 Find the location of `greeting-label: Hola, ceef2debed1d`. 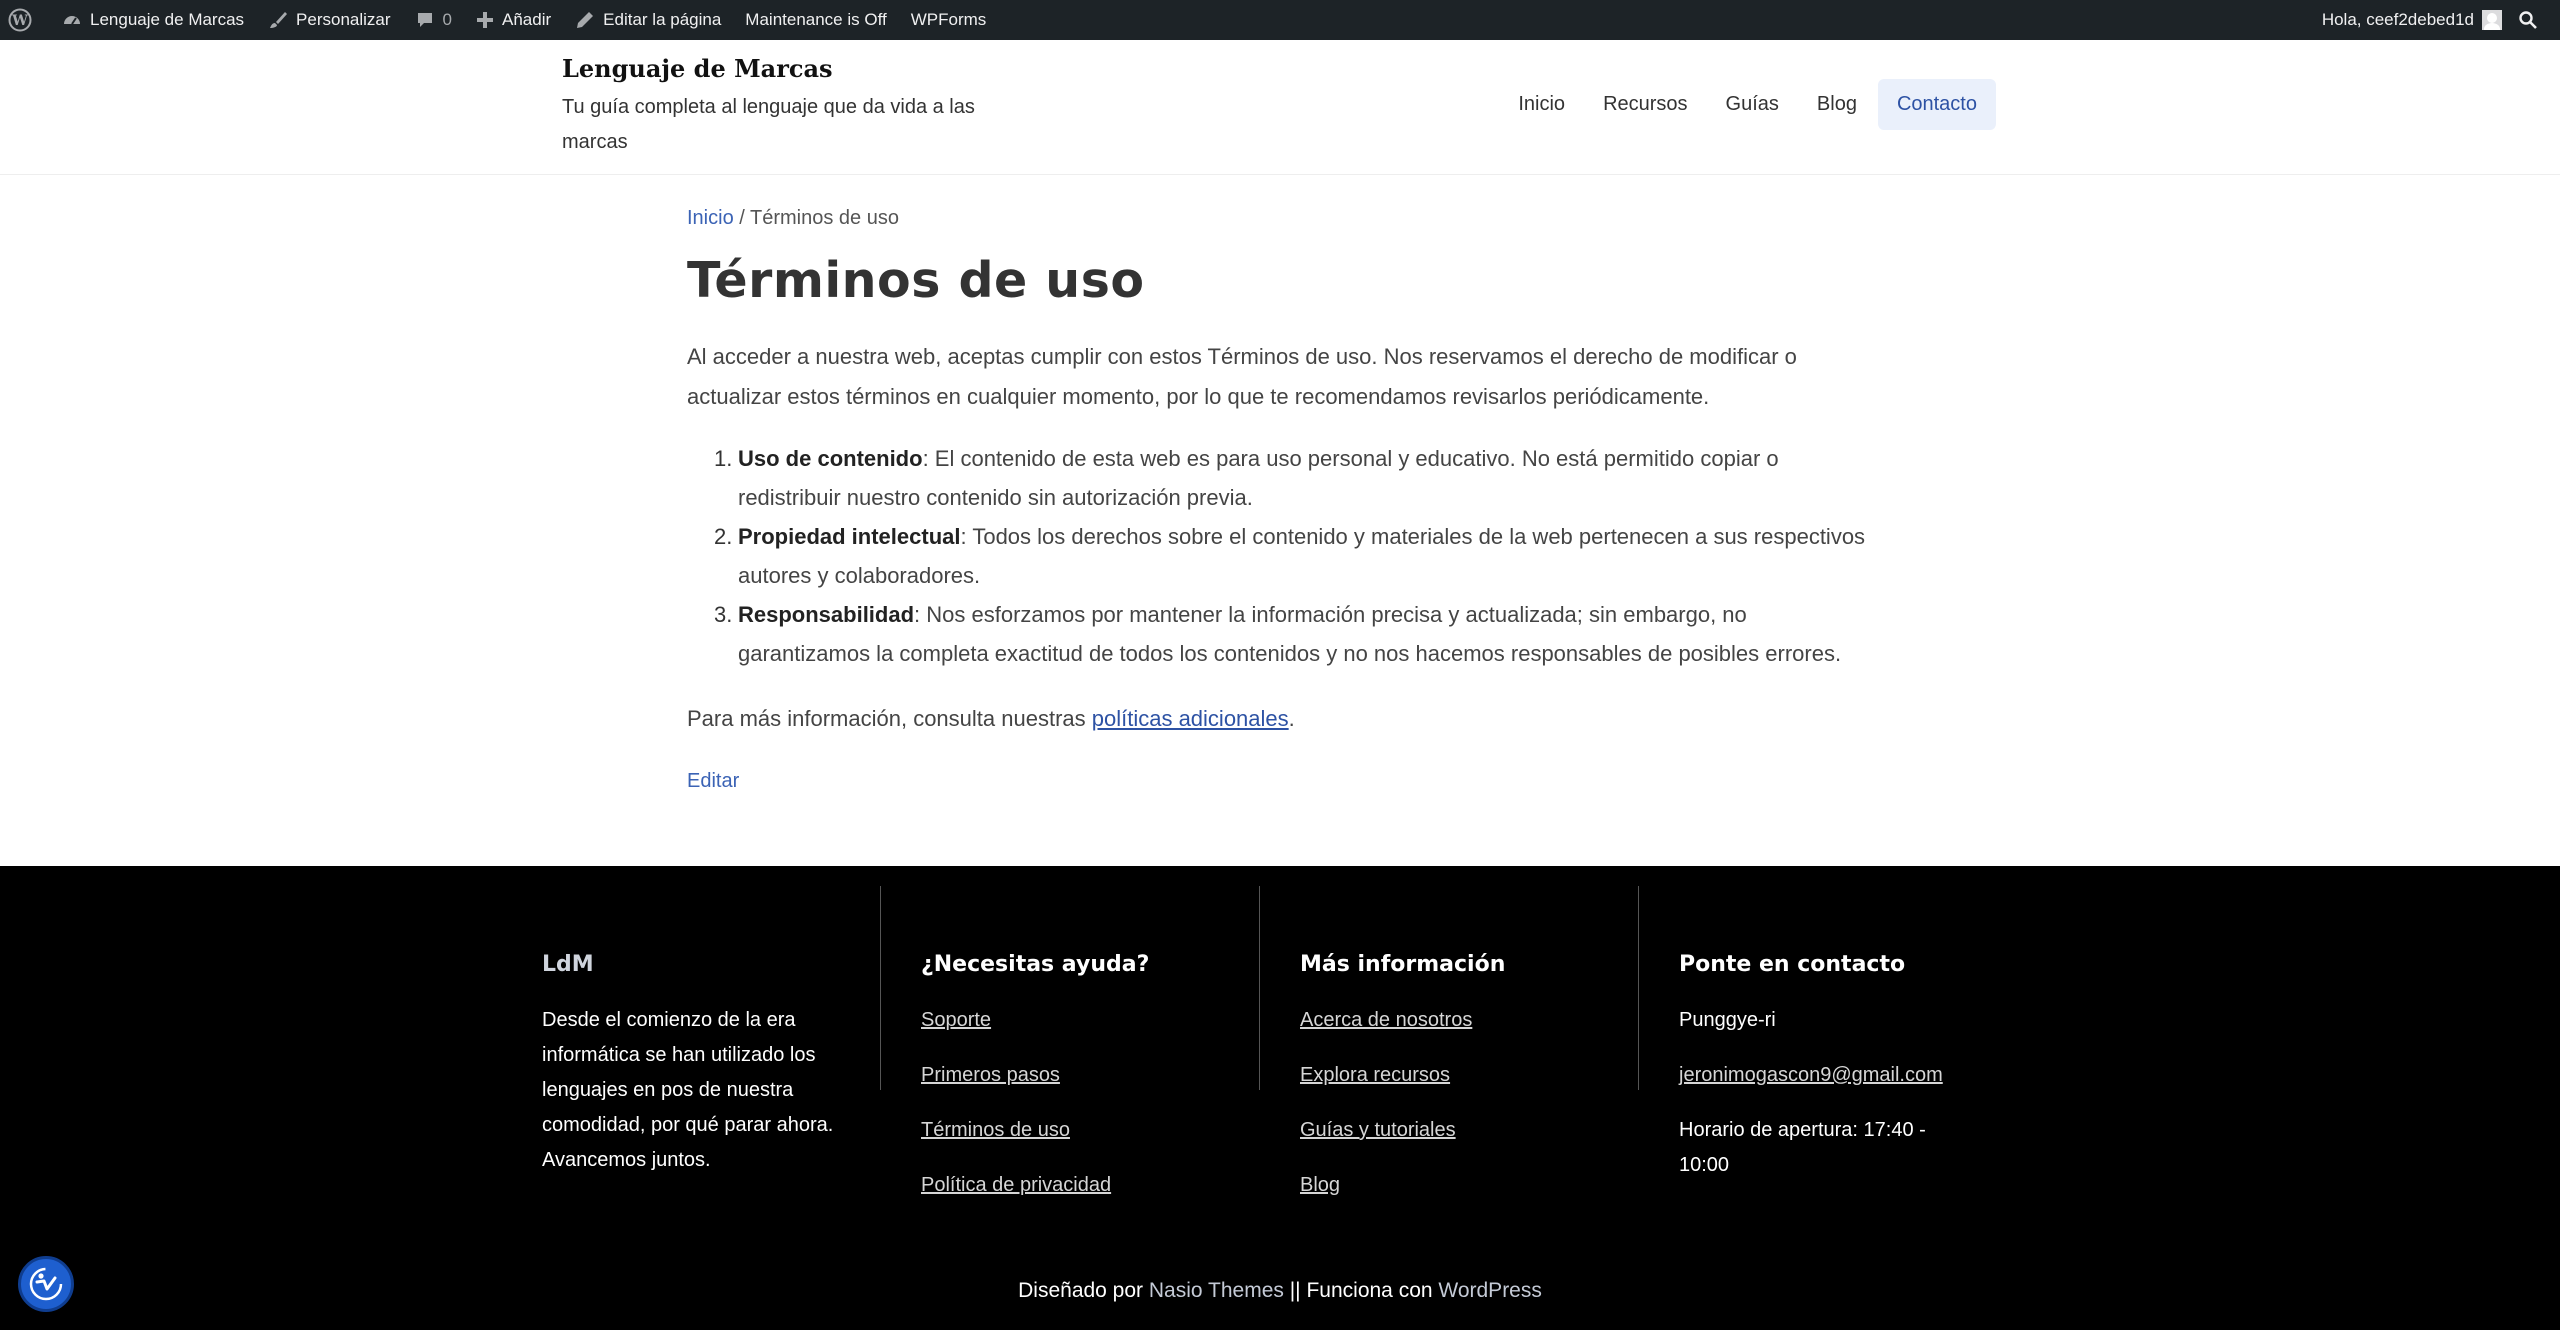

greeting-label: Hola, ceef2debed1d is located at coordinates (2397, 19).